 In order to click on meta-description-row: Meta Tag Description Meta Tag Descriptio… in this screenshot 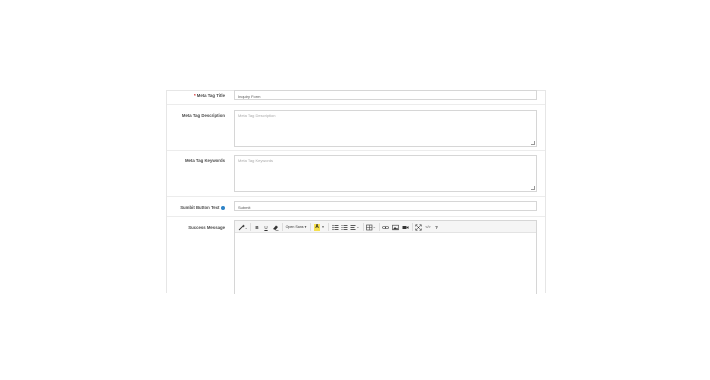, I will do `click(356, 127)`.